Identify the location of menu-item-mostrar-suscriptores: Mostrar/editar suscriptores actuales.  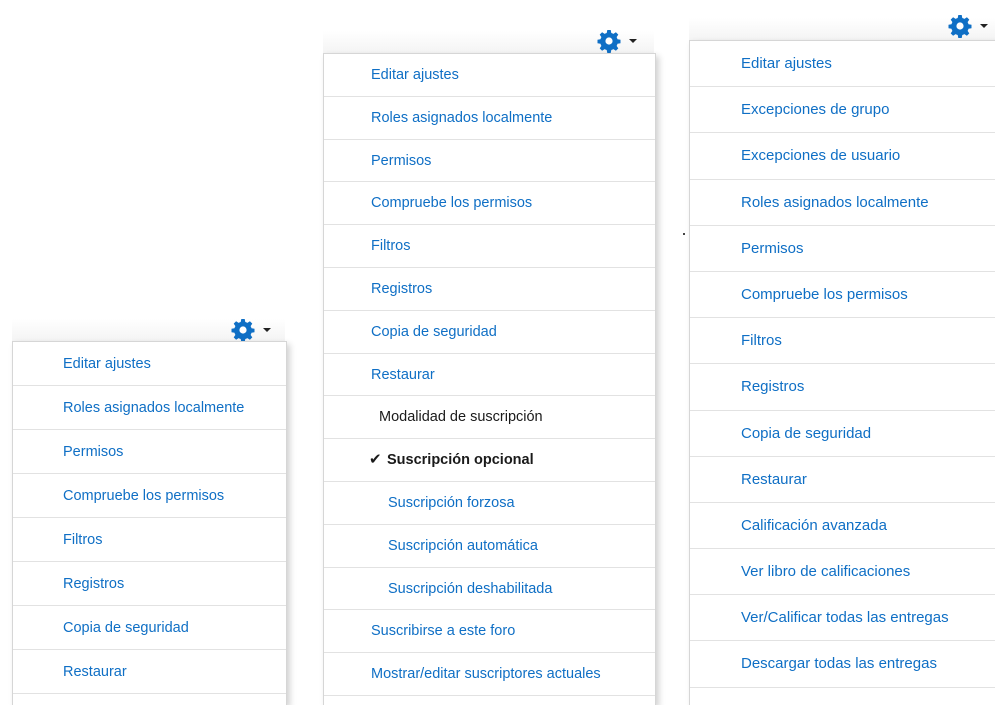
(489, 674).